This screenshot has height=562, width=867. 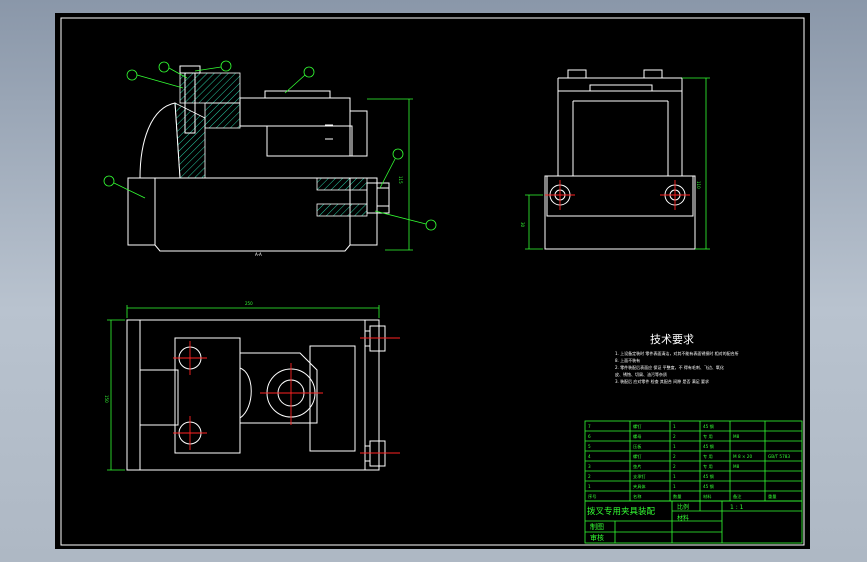 What do you see at coordinates (707, 496) in the screenshot?
I see `bom-header-cell: 材料` at bounding box center [707, 496].